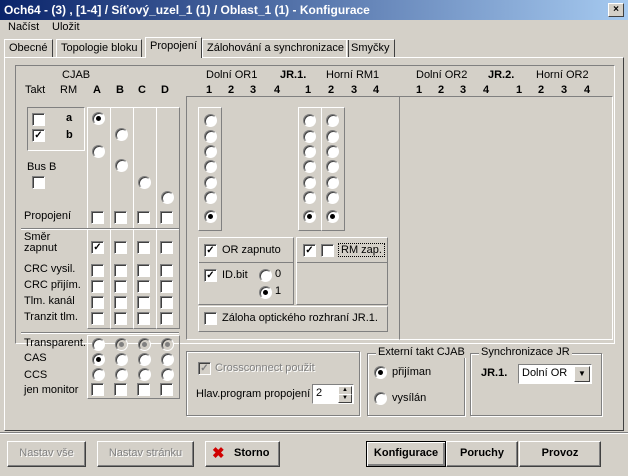 The image size is (628, 476). Describe the element at coordinates (309, 250) in the screenshot. I see `rm-zap-checkbox-1: ✓` at that location.